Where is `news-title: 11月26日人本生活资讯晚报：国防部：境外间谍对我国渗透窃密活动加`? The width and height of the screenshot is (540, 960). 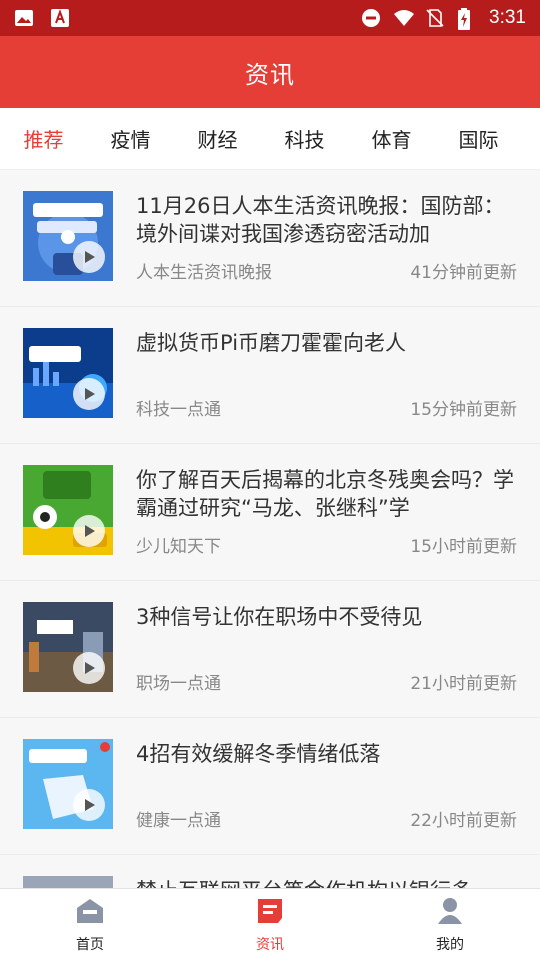
news-title: 11月26日人本生活资讯晚报：国防部：境外间谍对我国渗透窃密活动加 is located at coordinates (320, 220).